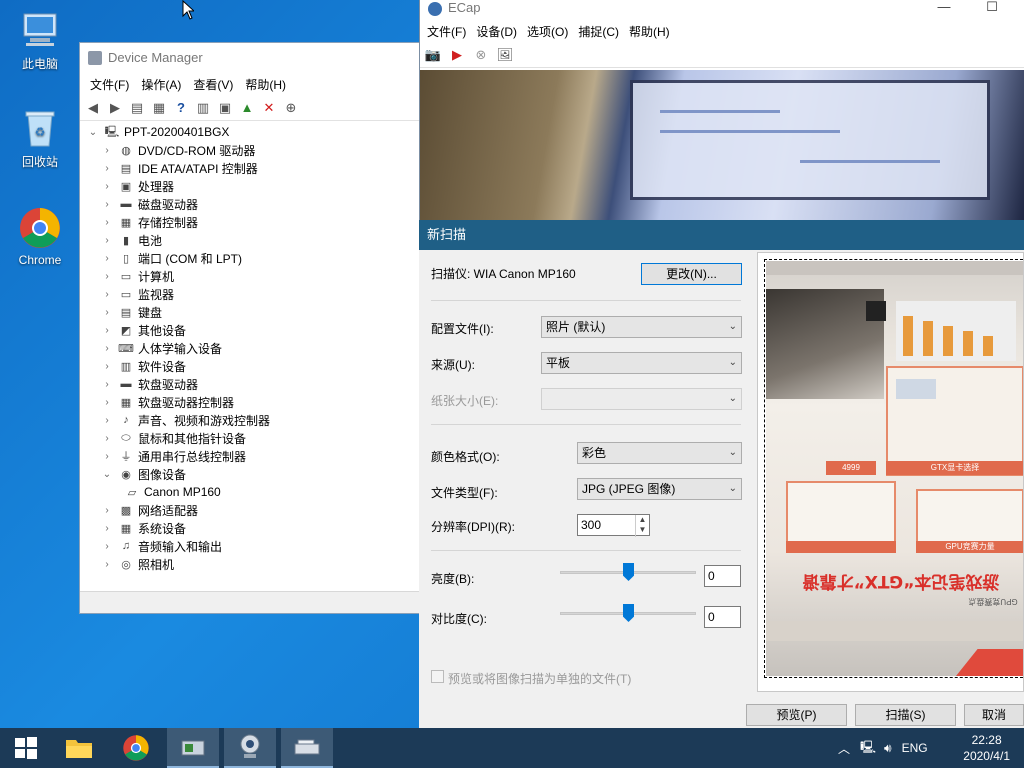 This screenshot has height=768, width=1024. Describe the element at coordinates (40, 236) in the screenshot. I see `desktop-icon-chrome: Chrome` at that location.